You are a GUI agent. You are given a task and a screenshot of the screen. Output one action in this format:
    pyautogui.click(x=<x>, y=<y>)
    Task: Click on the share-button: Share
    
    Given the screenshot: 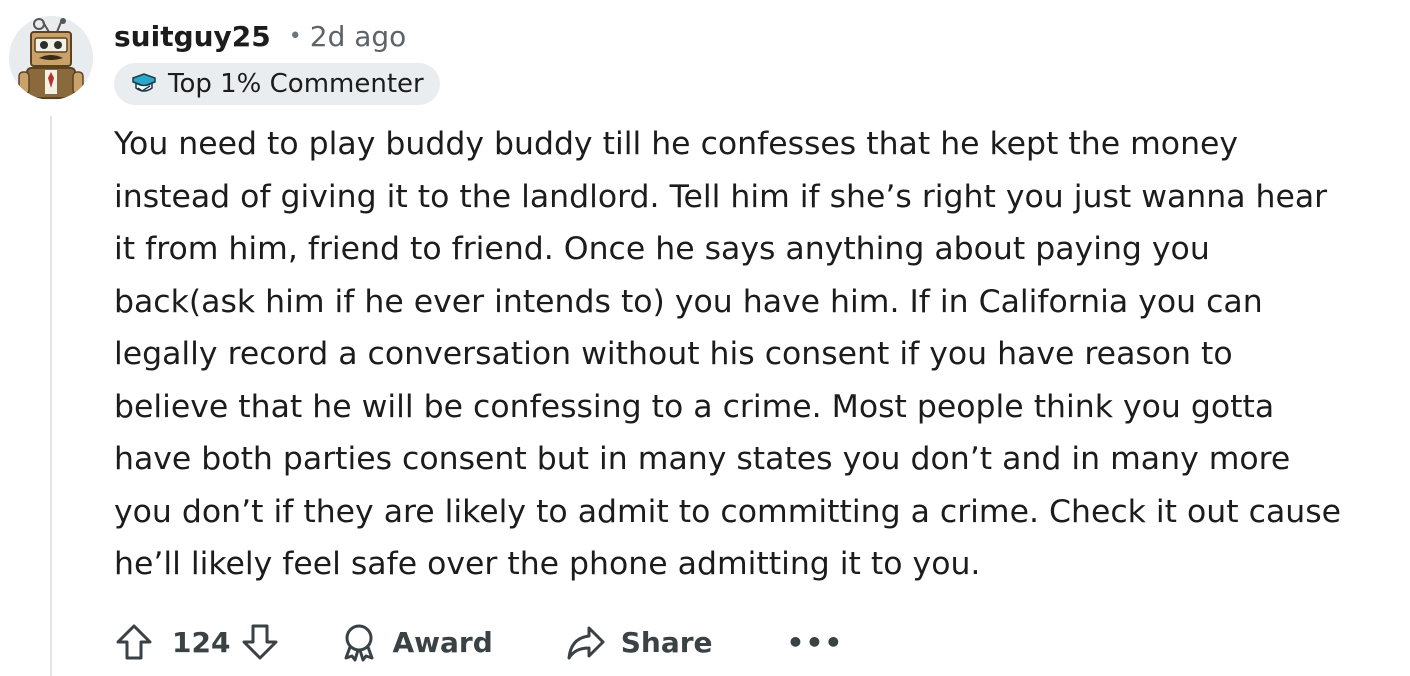 What is the action you would take?
    pyautogui.click(x=639, y=642)
    